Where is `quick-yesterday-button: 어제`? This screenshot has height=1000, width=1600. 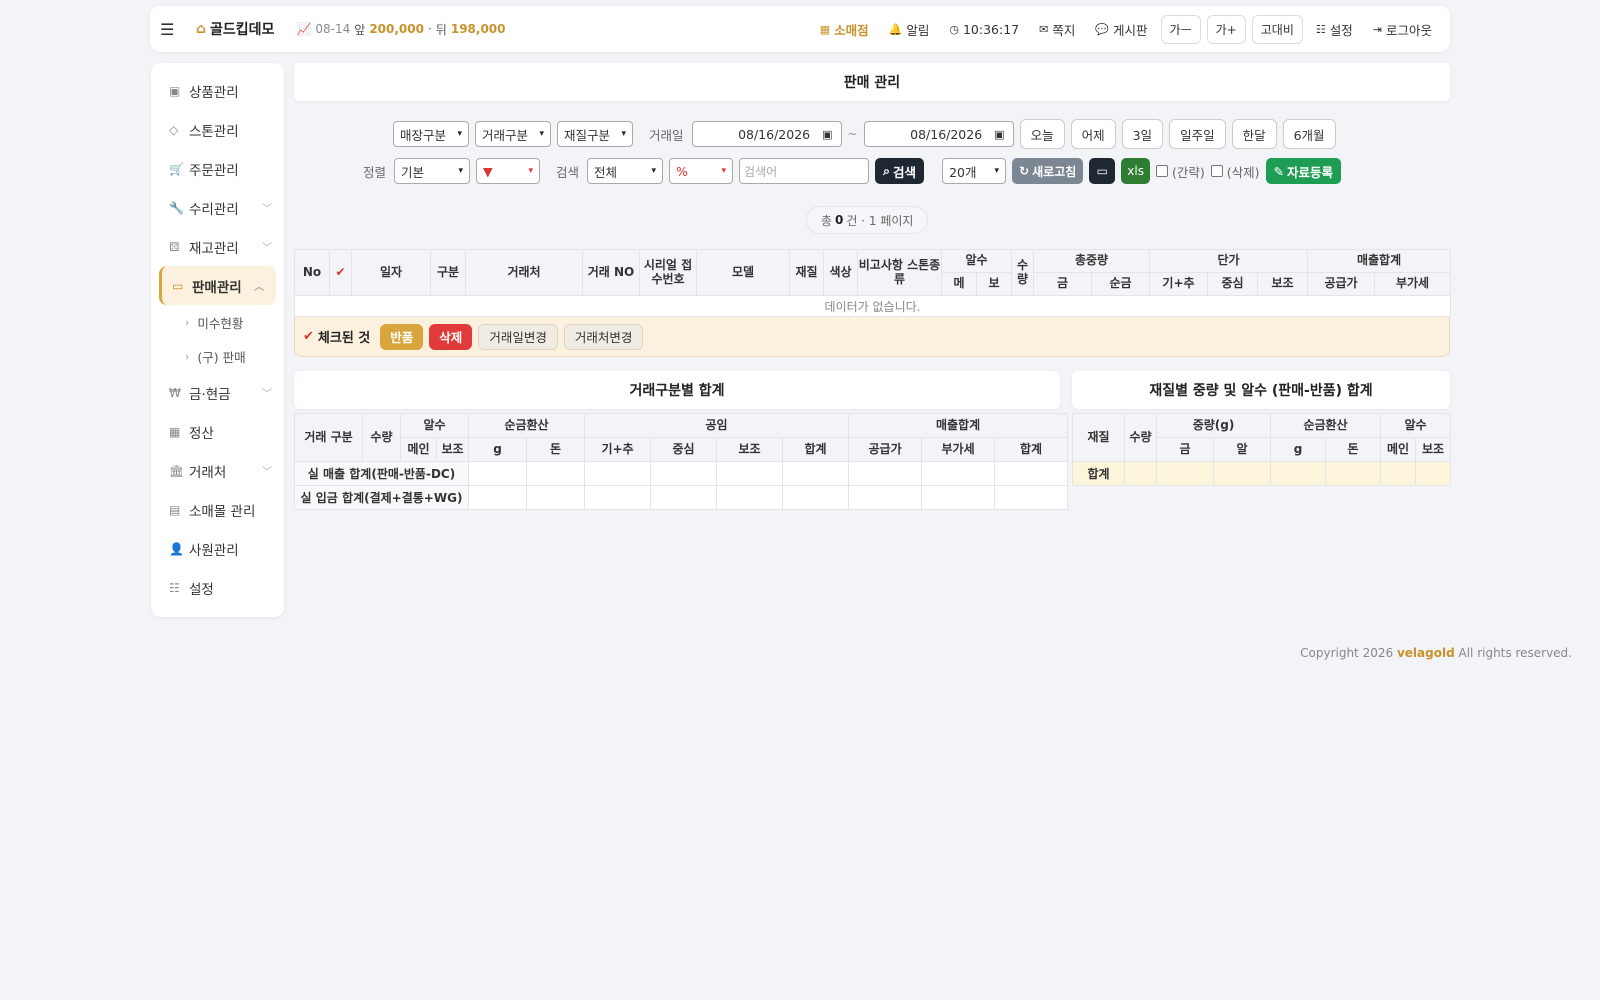
quick-yesterday-button: 어제 is located at coordinates (1093, 134).